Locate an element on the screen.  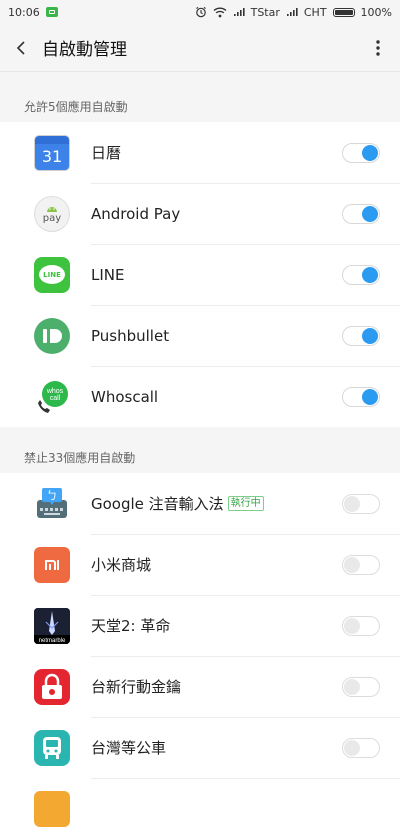
message-notification-icon is located at coordinates (51, 12).